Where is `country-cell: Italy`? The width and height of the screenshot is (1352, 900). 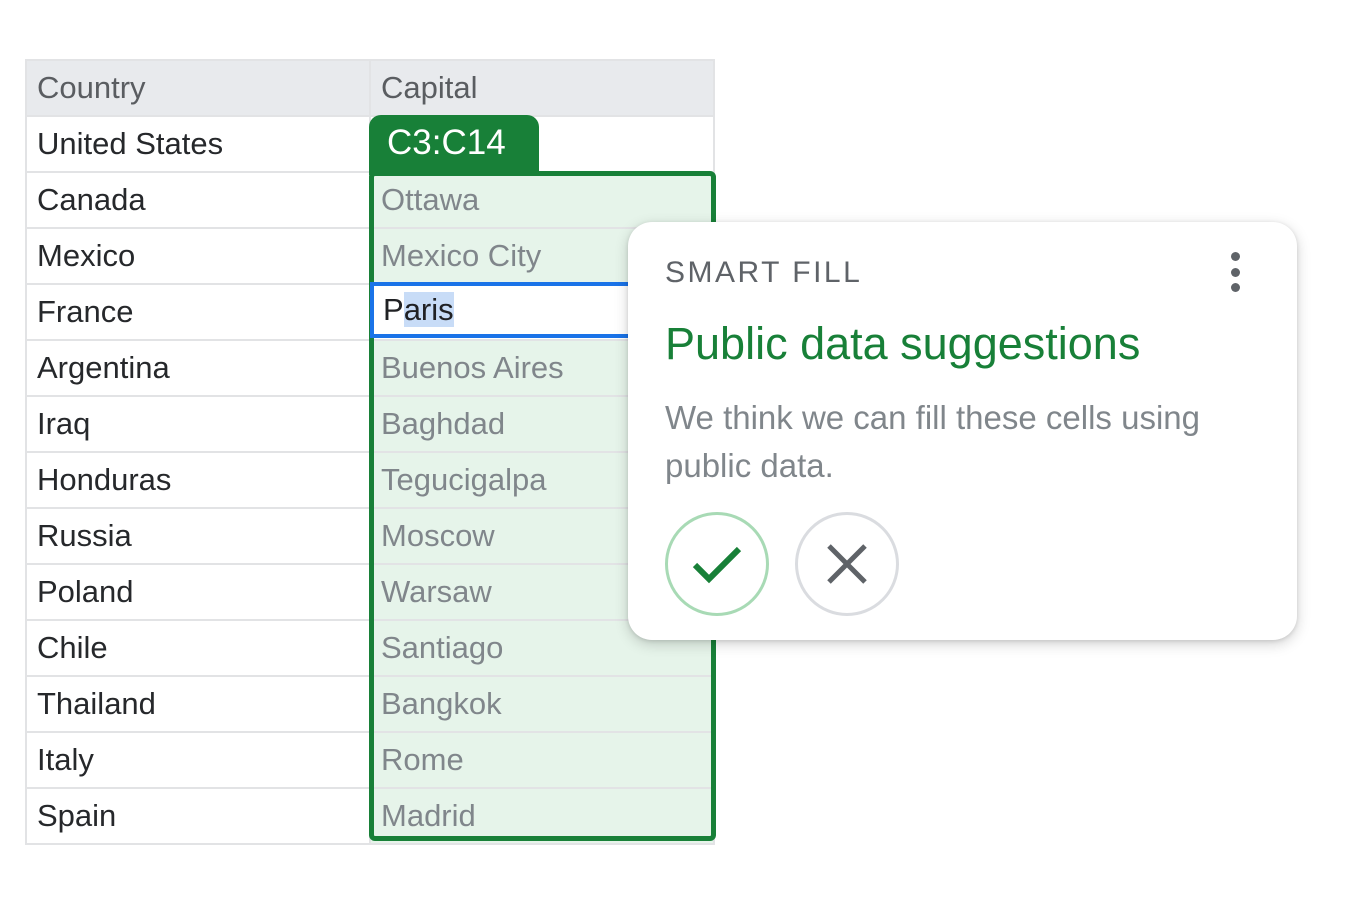 country-cell: Italy is located at coordinates (198, 760).